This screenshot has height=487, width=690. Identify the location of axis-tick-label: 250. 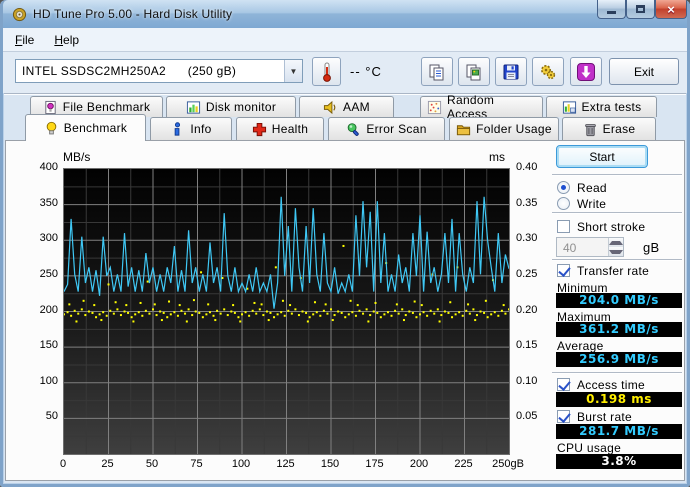
(48, 273).